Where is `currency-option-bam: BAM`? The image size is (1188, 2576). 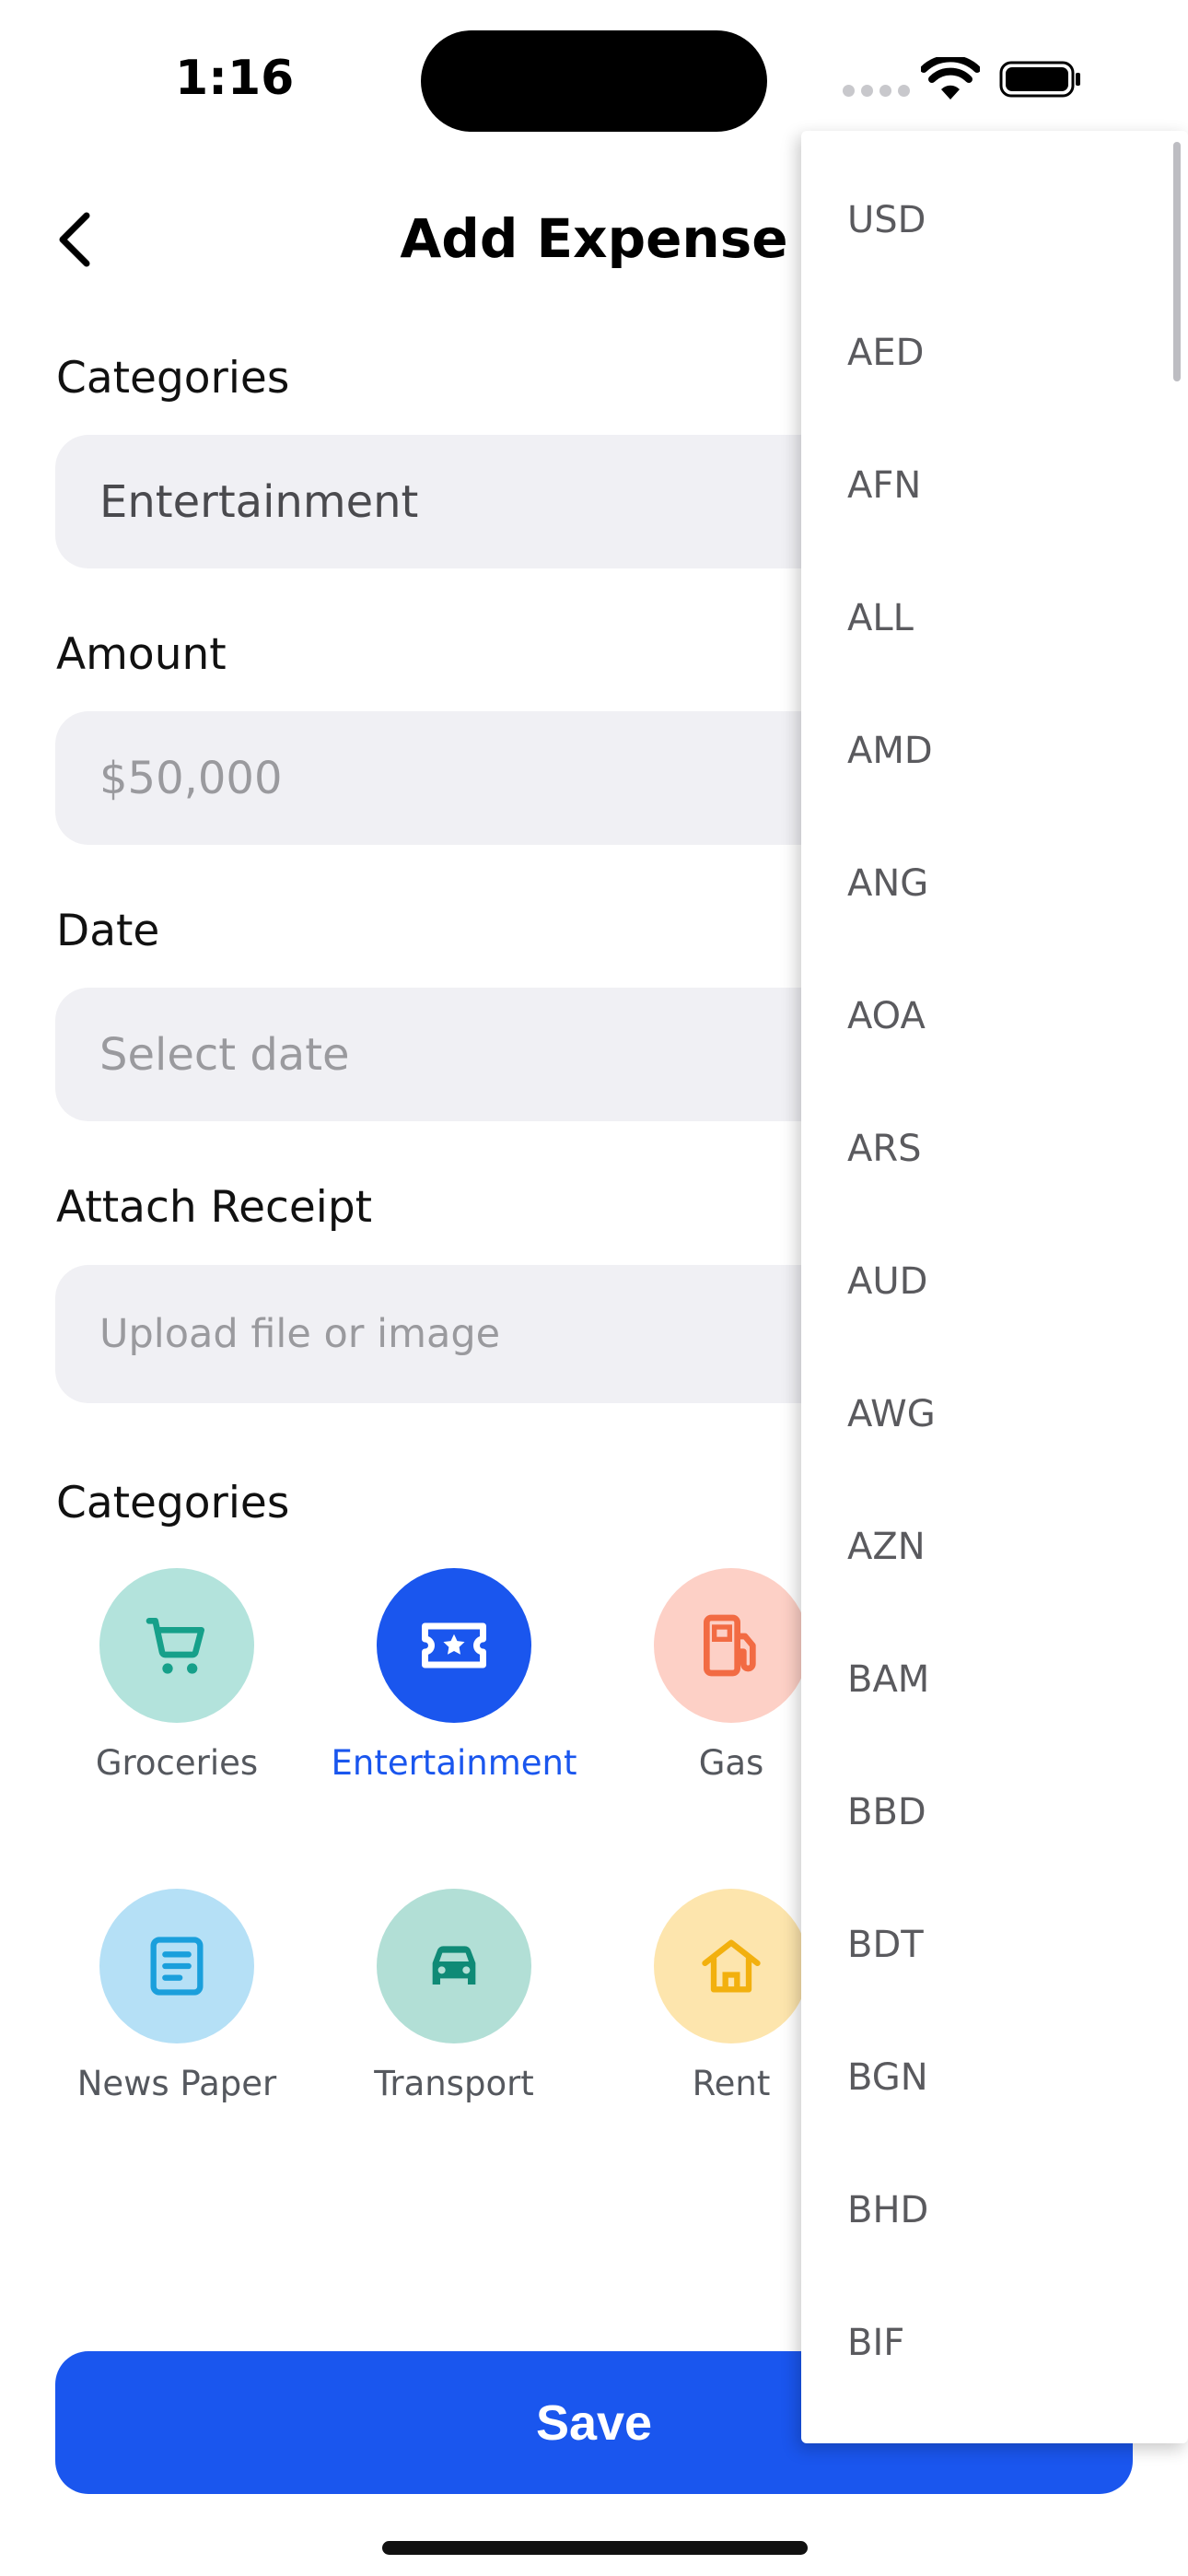 currency-option-bam: BAM is located at coordinates (995, 1679).